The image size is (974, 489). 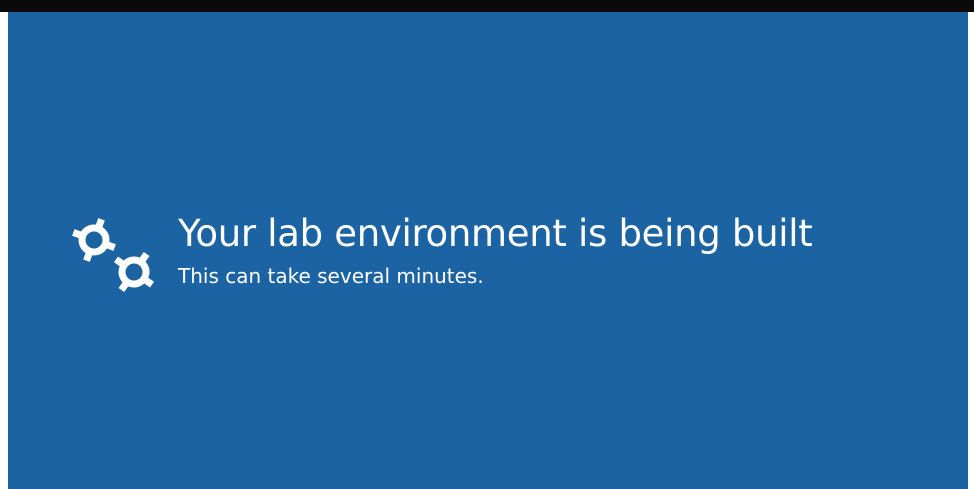 I want to click on gears-icon, so click(x=117, y=258).